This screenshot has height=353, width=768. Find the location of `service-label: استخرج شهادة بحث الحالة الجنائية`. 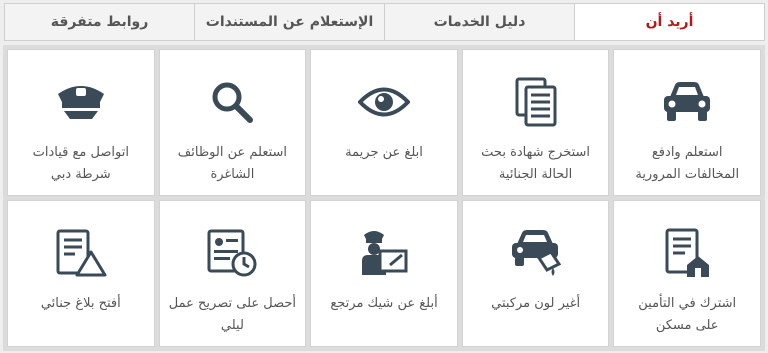

service-label: استخرج شهادة بحث الحالة الجنائية is located at coordinates (536, 163).